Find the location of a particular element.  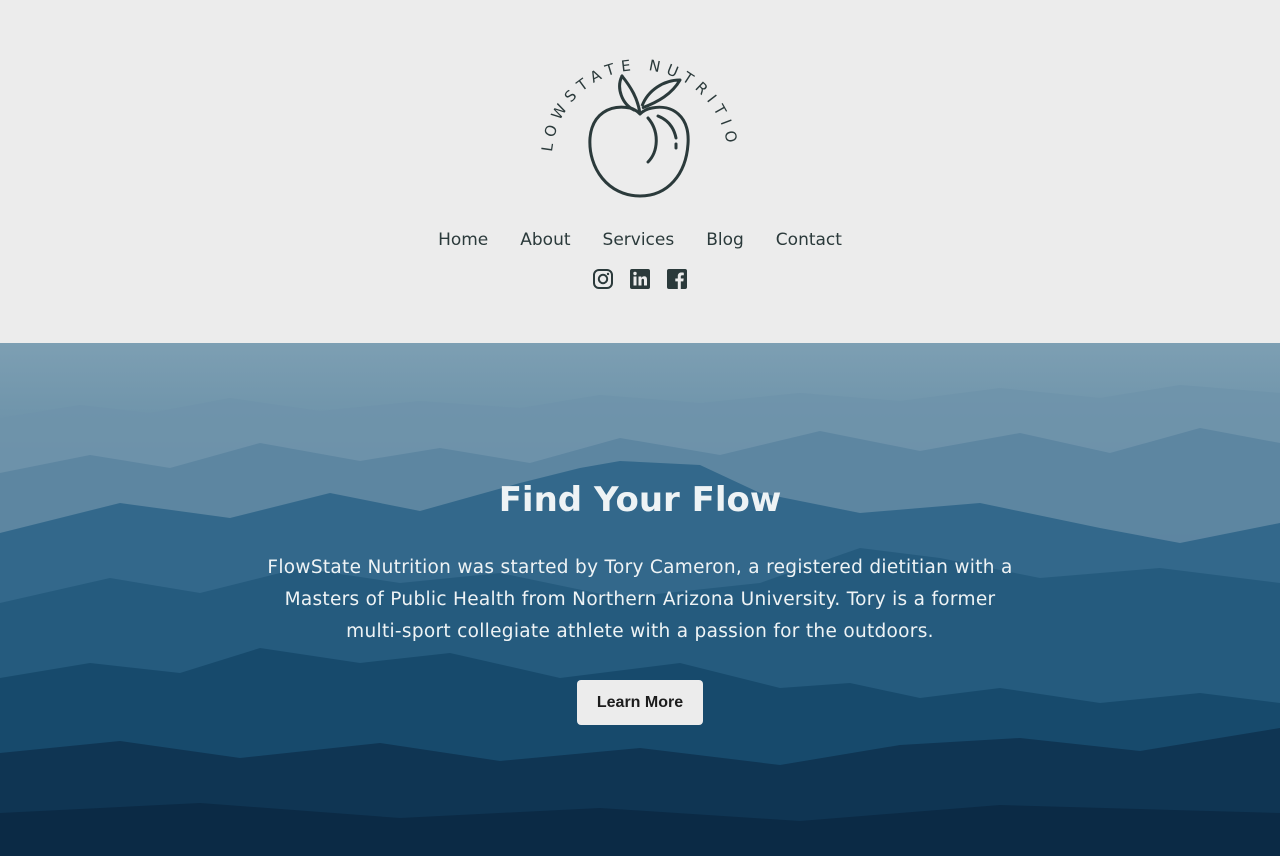

hero-title: Find Your Flow is located at coordinates (640, 500).